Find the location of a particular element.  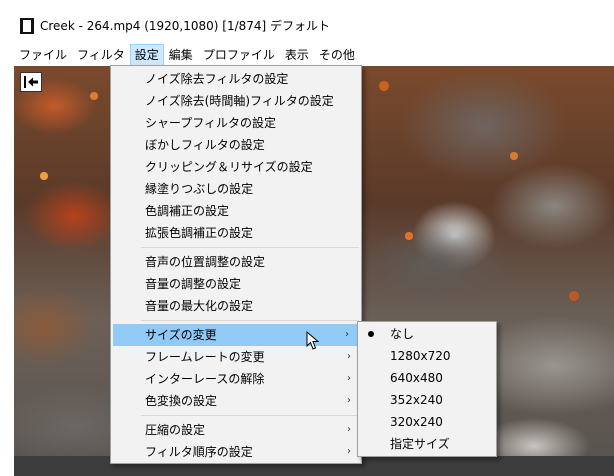

menu-item-blur-filter: ぼかしフィルタの設定 is located at coordinates (236, 145).